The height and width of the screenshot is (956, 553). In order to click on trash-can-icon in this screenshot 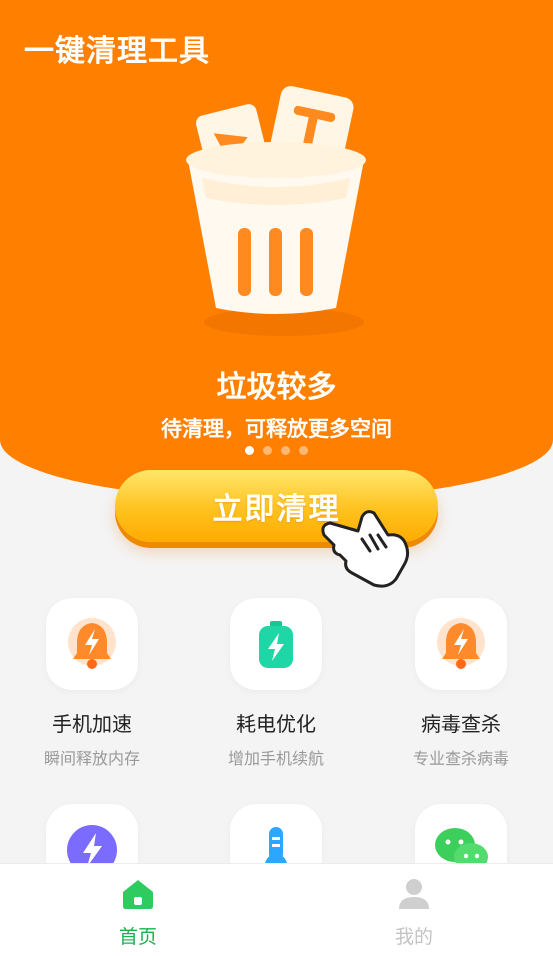, I will do `click(276, 210)`.